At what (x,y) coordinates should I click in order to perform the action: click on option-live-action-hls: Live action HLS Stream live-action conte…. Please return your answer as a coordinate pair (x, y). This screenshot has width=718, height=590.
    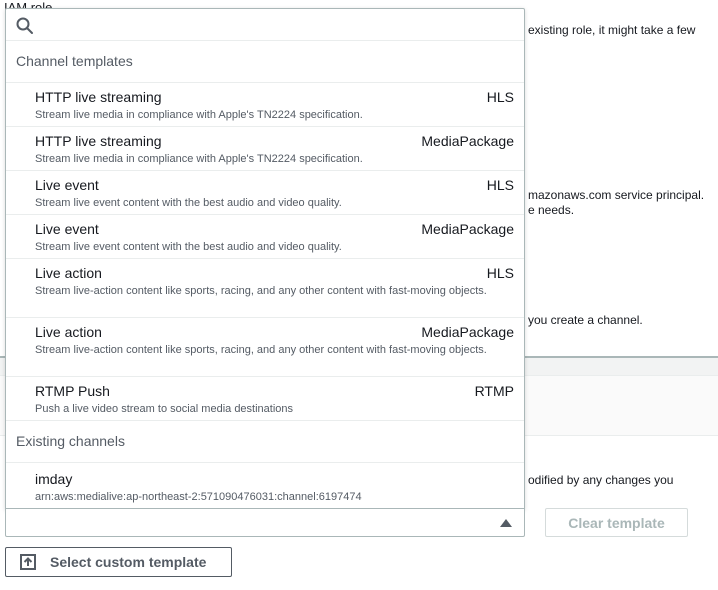
    Looking at the image, I should click on (265, 288).